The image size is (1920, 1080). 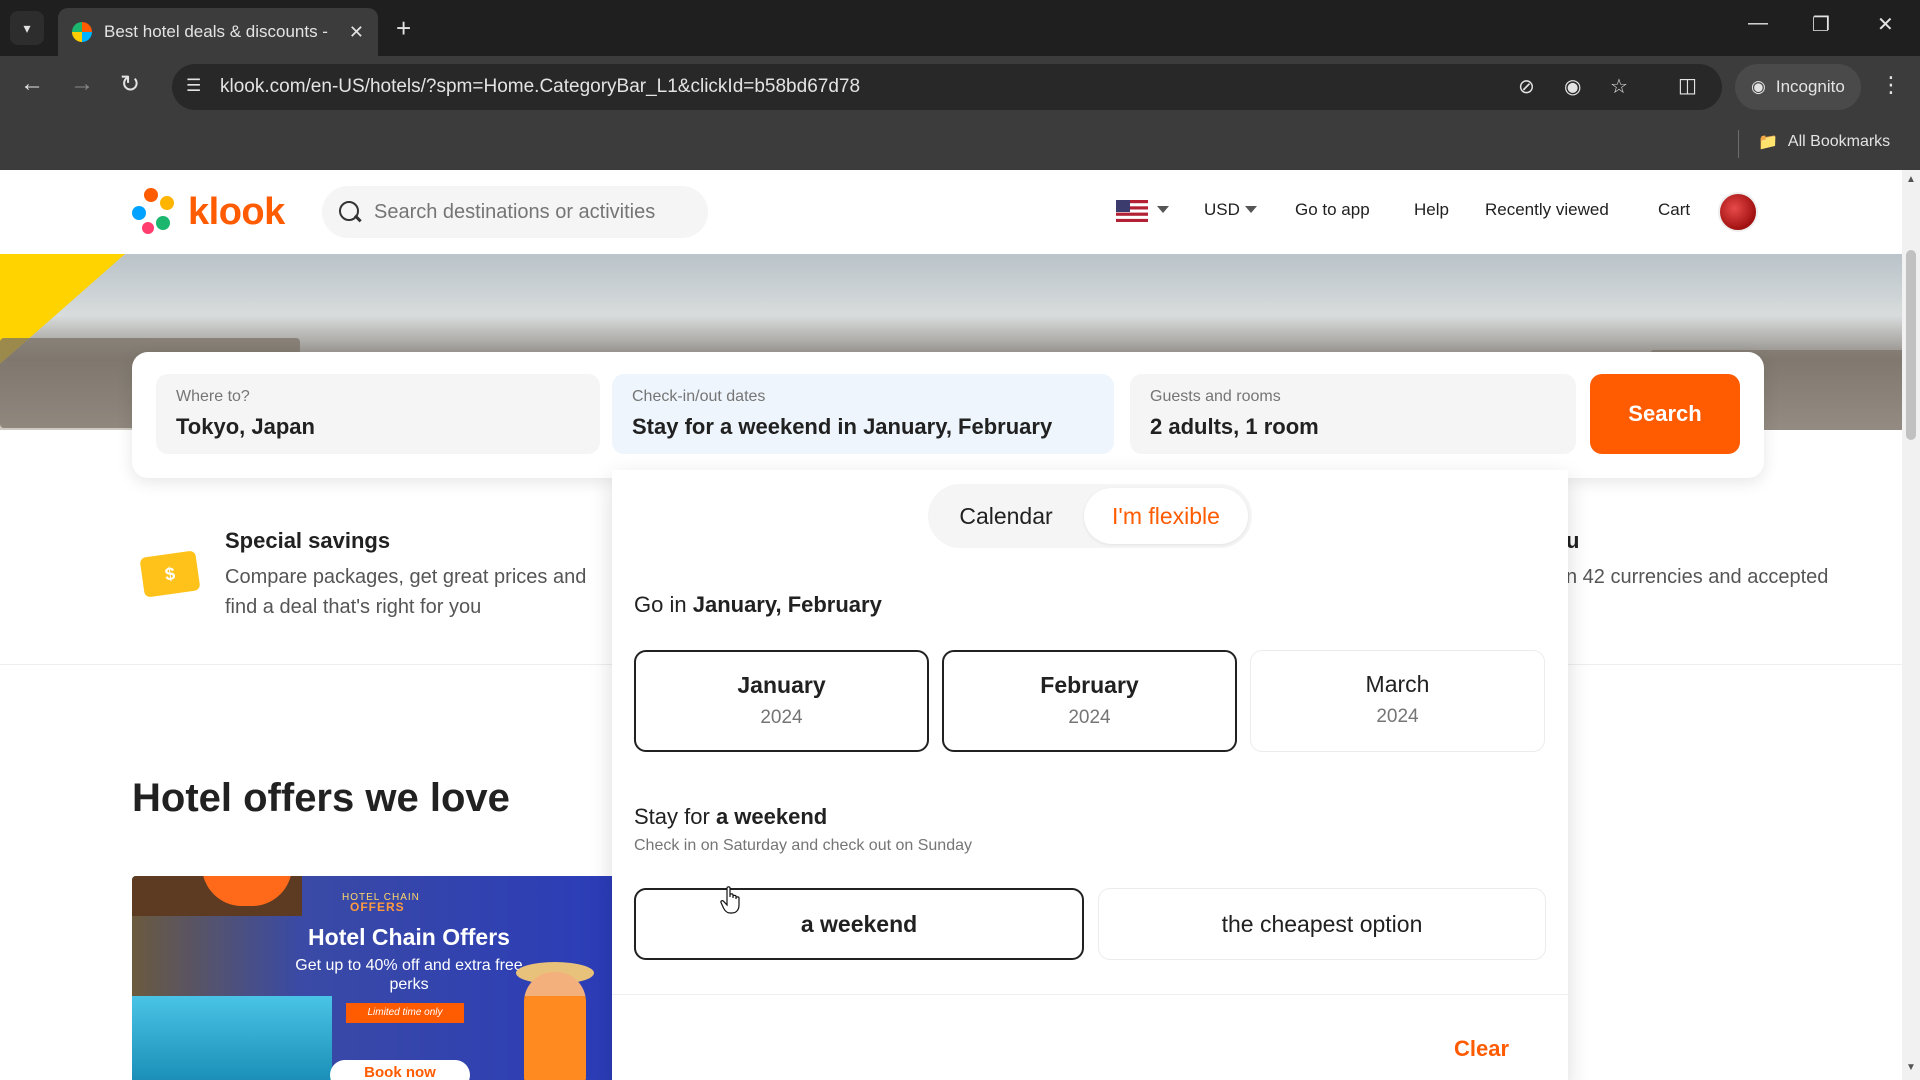 I want to click on month-name: March, so click(x=1397, y=684).